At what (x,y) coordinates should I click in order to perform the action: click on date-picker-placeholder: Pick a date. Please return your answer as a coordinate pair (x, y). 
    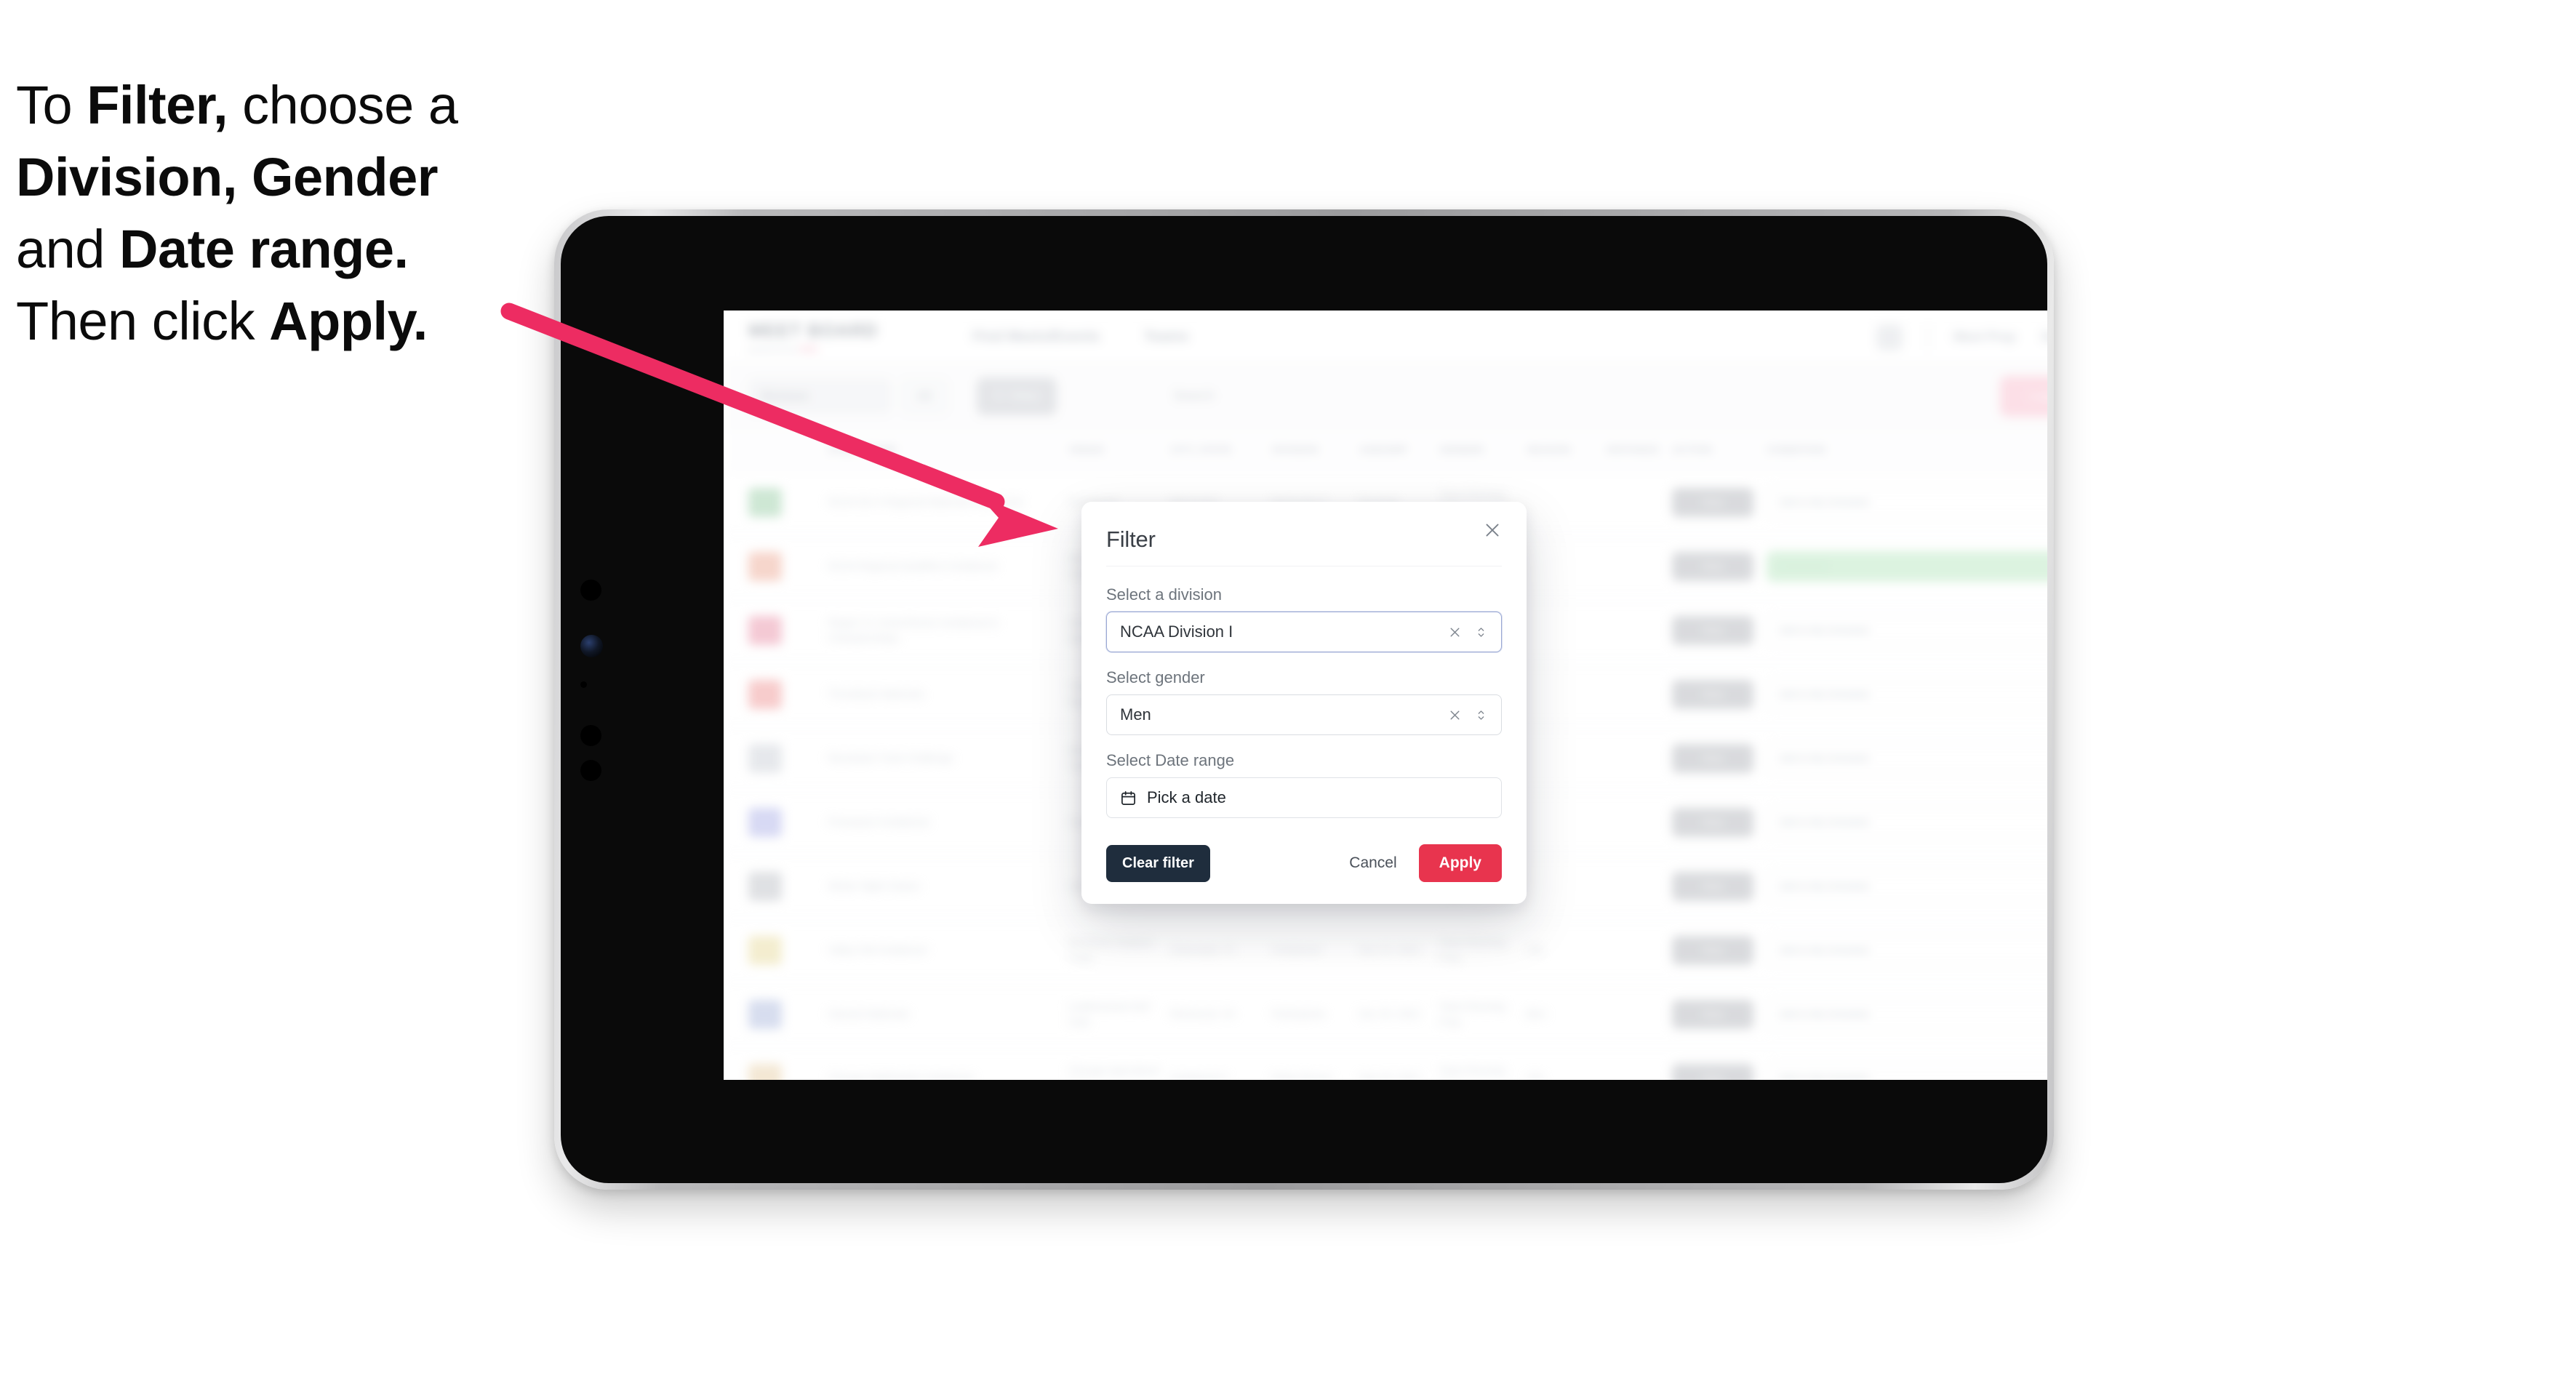
    Looking at the image, I should click on (1186, 797).